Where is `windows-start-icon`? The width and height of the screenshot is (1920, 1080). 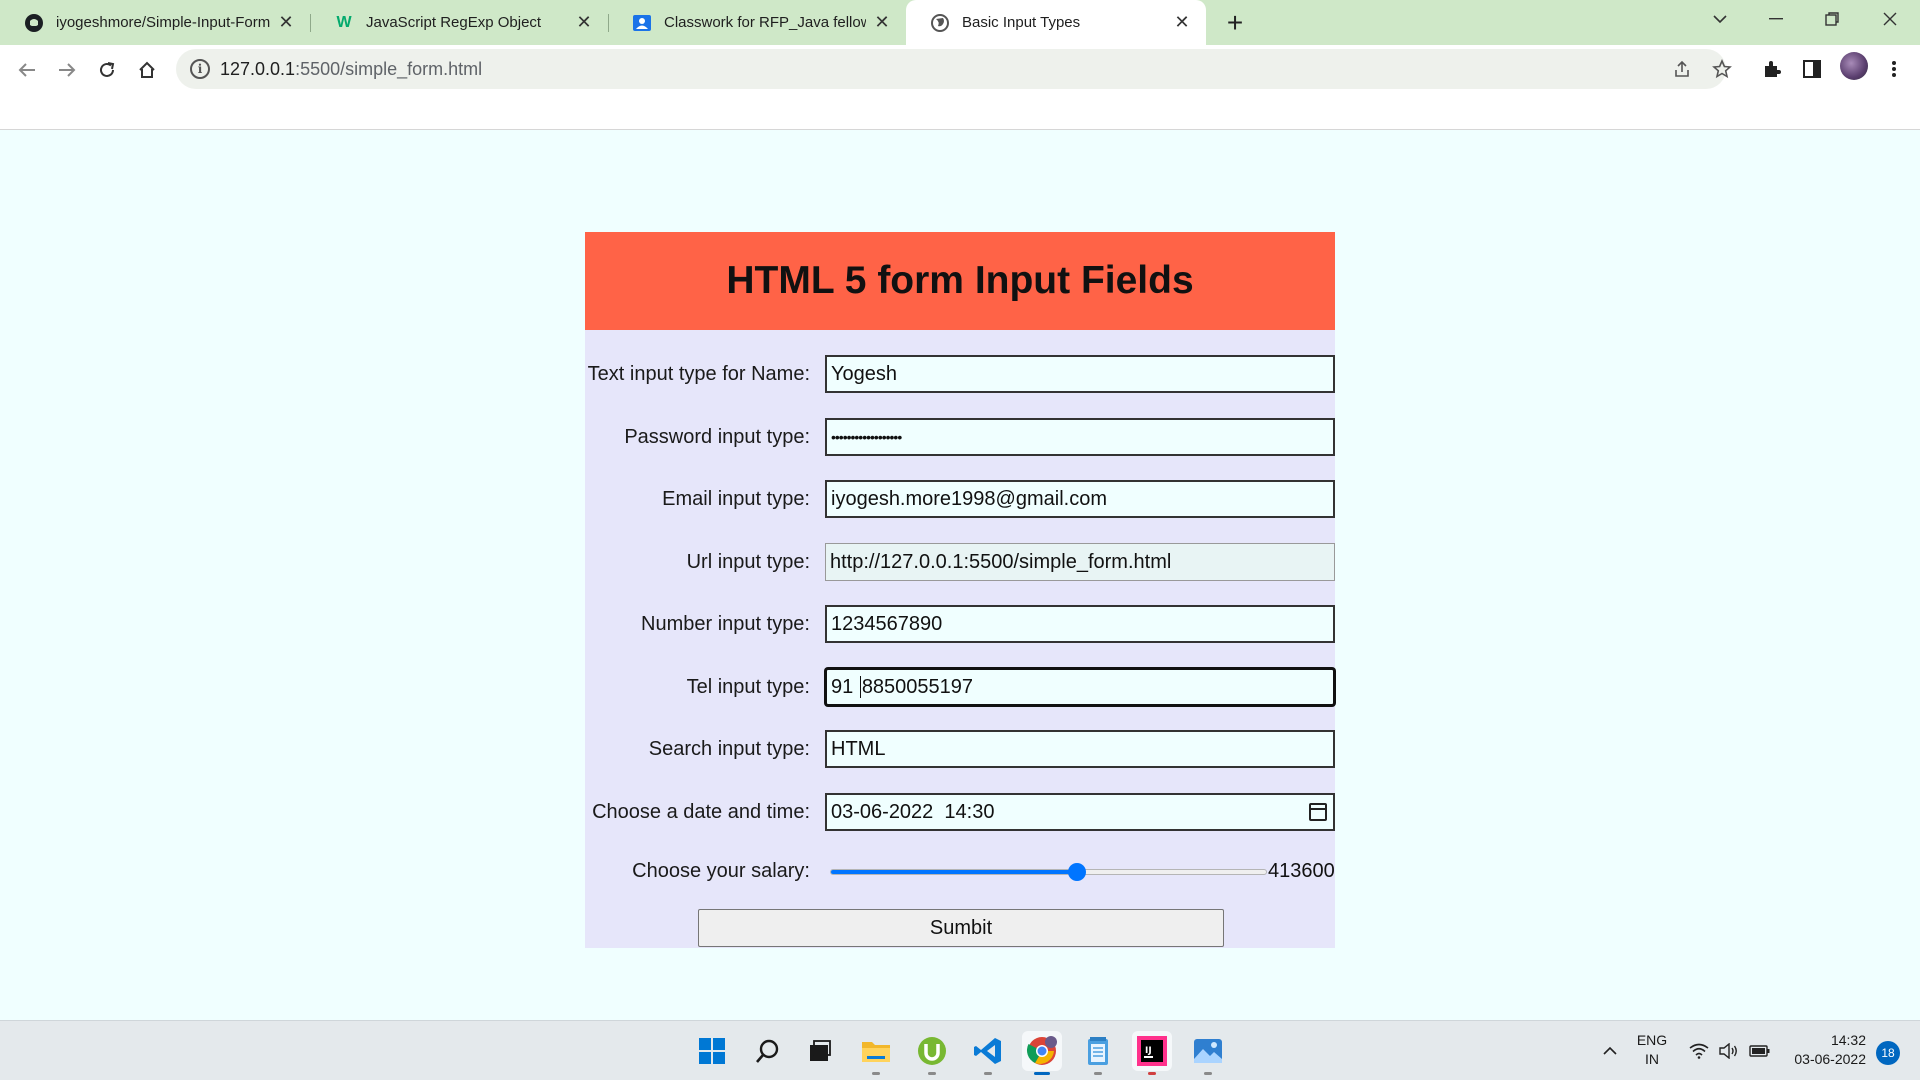 windows-start-icon is located at coordinates (712, 1051).